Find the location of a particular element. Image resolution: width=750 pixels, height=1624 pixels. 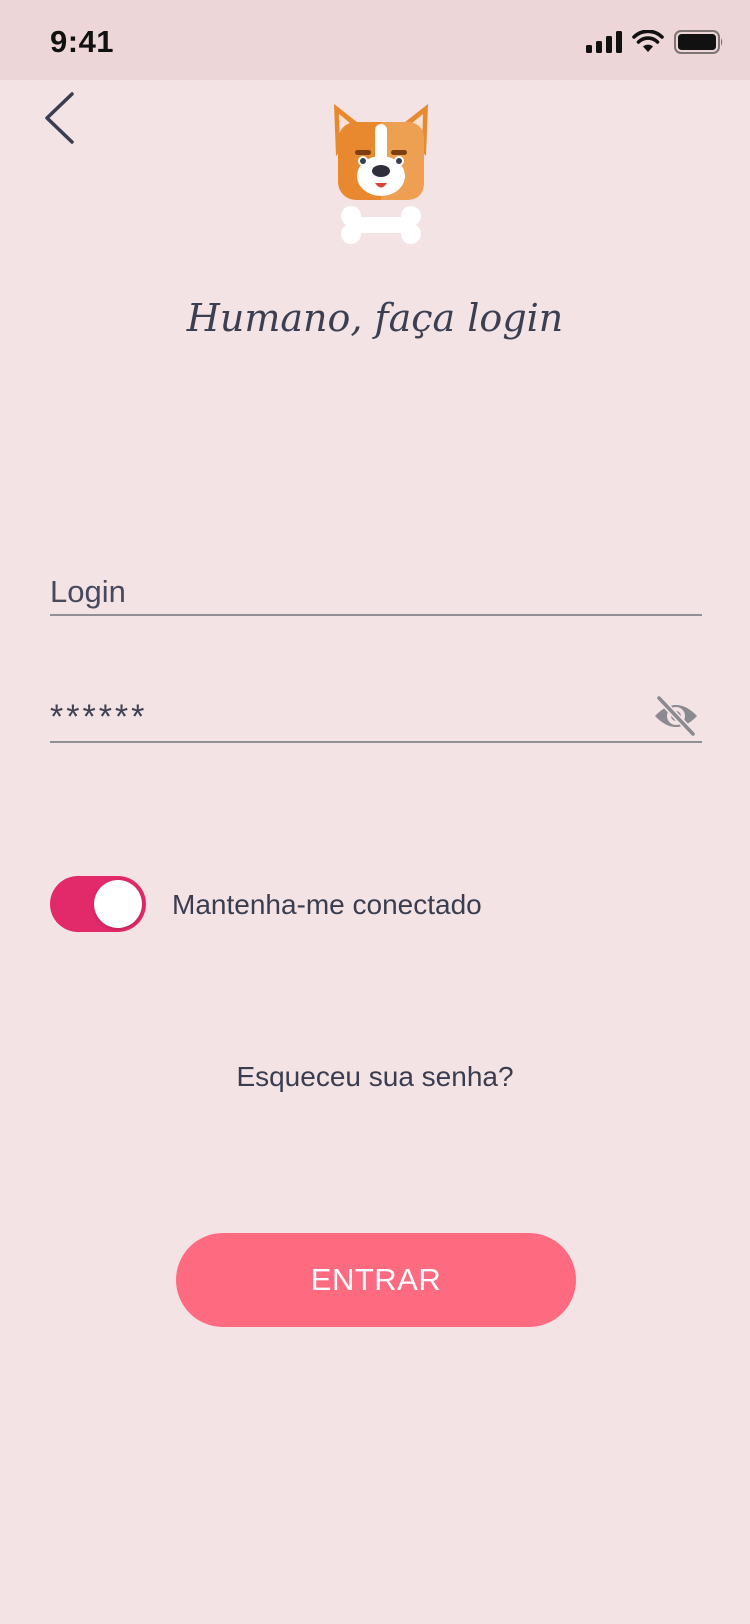

dog-with-bone-logo is located at coordinates (381, 174).